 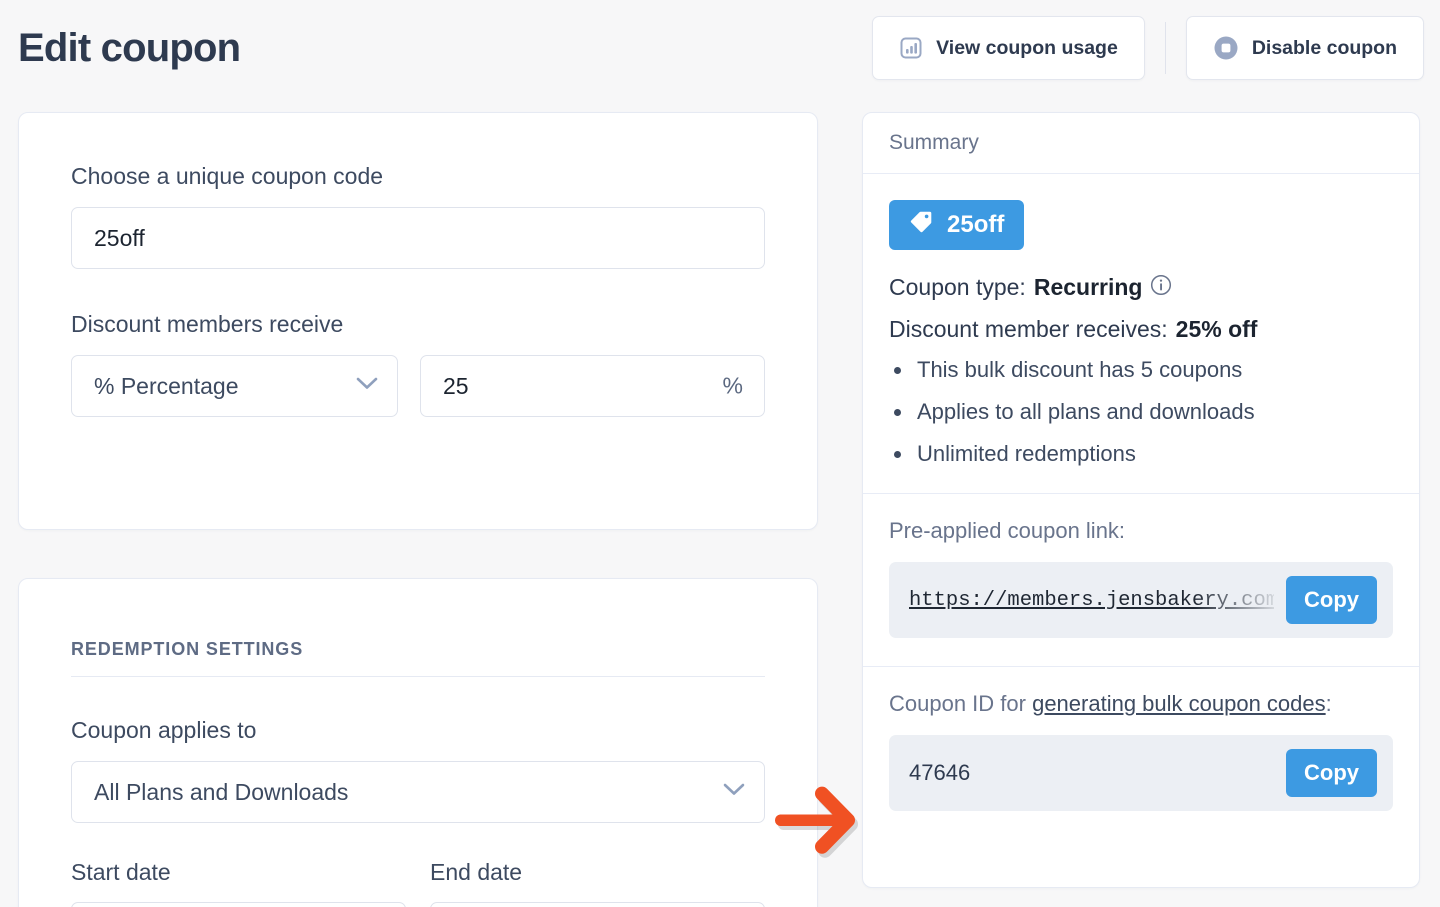 I want to click on page-title: Edit coupon, so click(x=129, y=48).